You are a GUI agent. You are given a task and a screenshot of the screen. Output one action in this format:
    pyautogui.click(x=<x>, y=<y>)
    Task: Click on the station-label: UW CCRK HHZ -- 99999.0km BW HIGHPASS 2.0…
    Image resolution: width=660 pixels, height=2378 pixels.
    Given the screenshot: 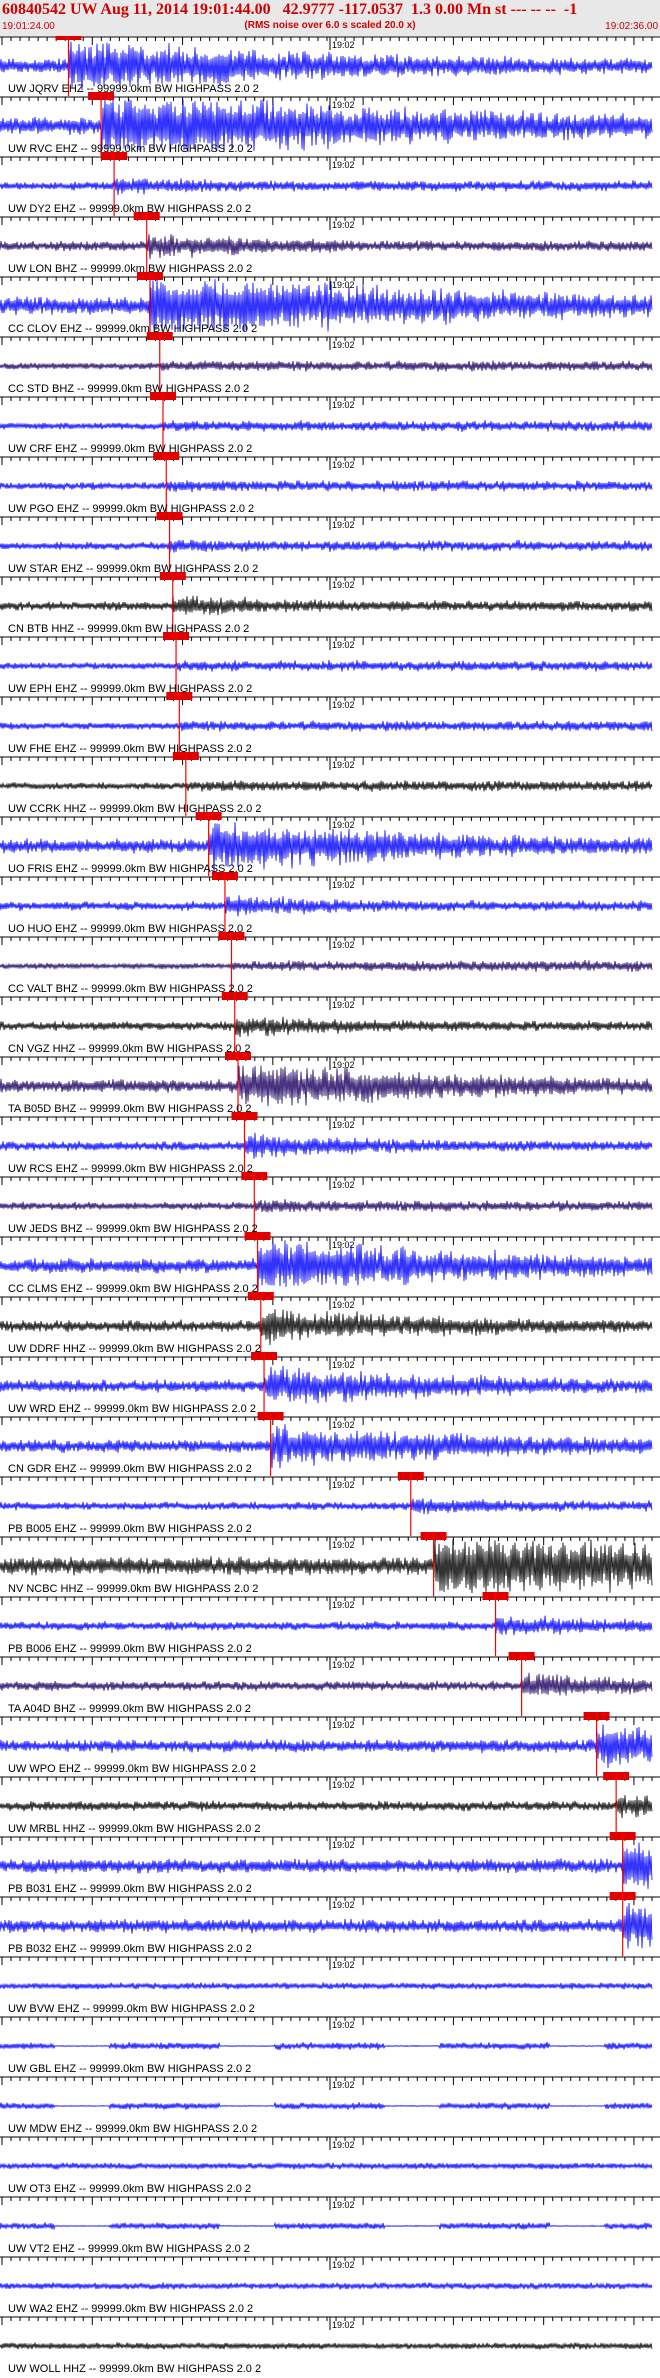 What is the action you would take?
    pyautogui.click(x=134, y=809)
    